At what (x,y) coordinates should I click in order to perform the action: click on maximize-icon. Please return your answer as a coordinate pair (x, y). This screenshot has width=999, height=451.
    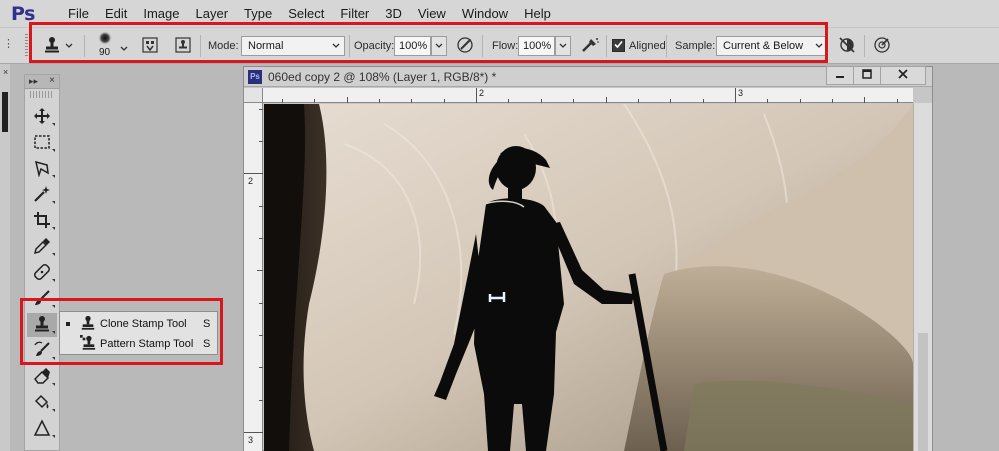
    Looking at the image, I should click on (867, 75).